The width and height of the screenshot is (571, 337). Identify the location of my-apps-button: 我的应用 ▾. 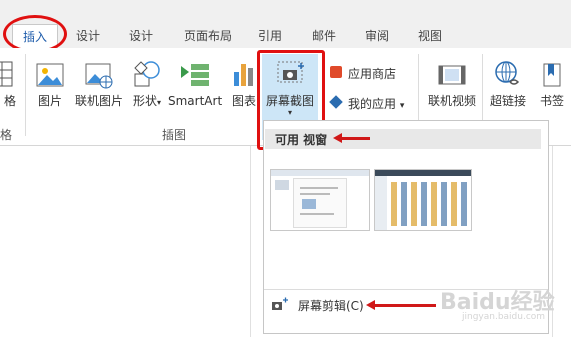
(371, 103).